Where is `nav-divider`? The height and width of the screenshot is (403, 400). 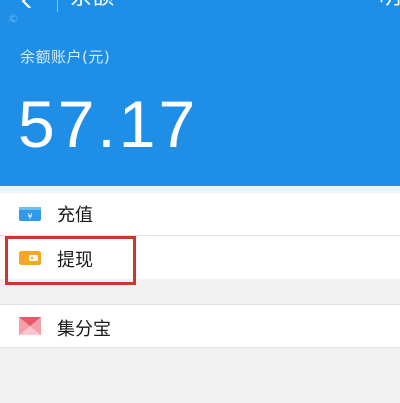 nav-divider is located at coordinates (57, 6).